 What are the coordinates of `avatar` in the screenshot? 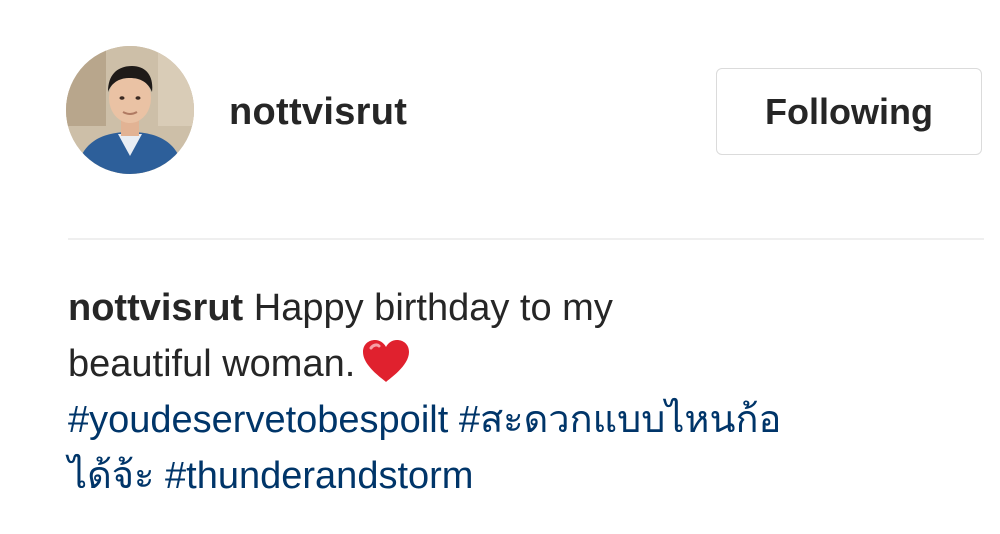 It's located at (130, 110).